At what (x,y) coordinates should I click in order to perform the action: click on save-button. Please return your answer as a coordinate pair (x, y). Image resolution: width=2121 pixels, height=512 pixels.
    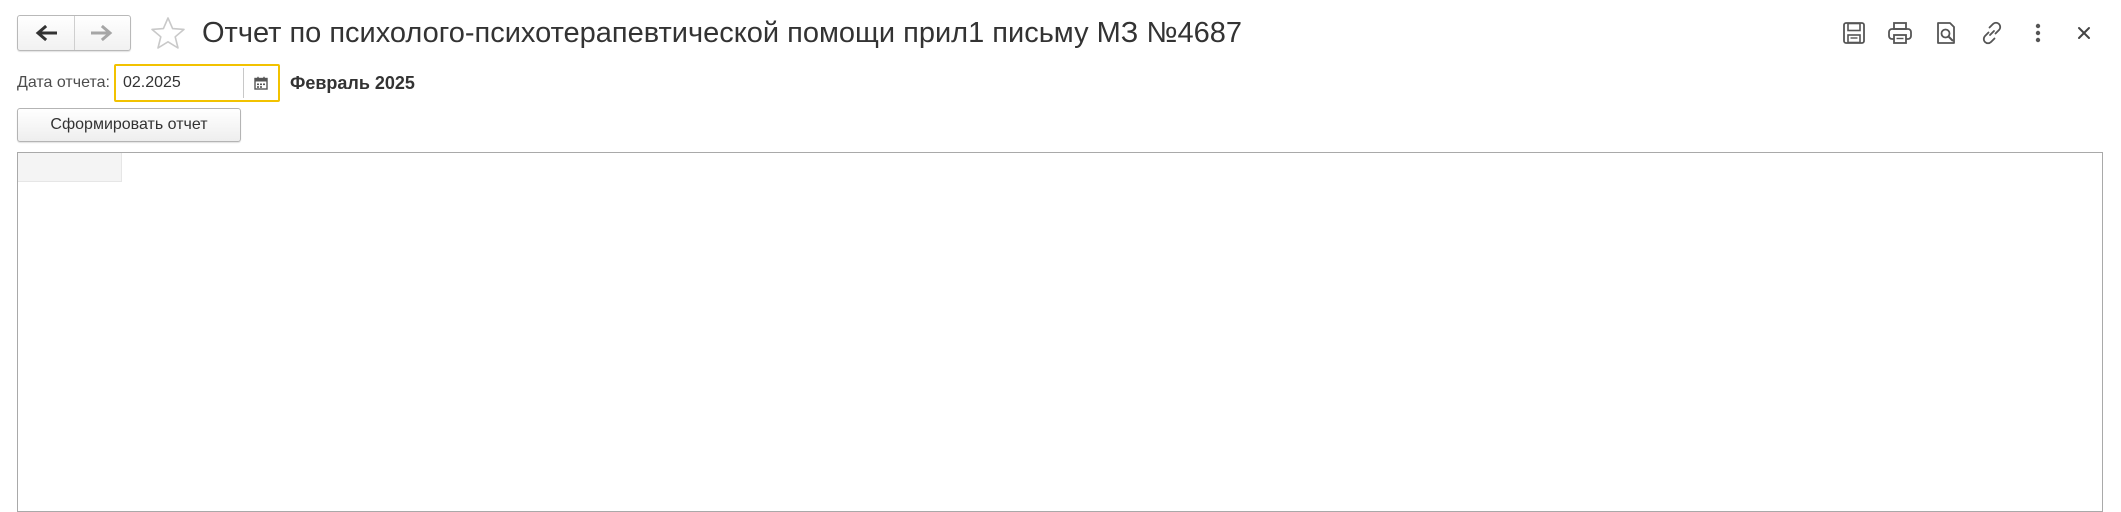
    Looking at the image, I should click on (1854, 33).